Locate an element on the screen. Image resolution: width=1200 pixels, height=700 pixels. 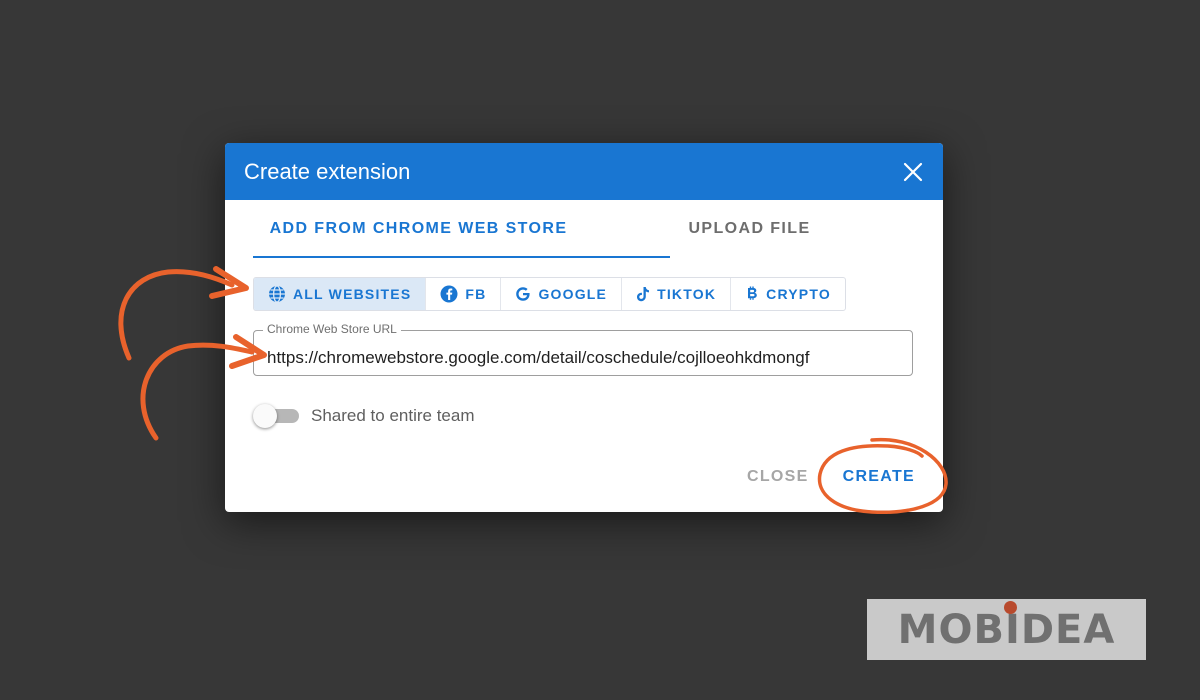
tab-bar: ADD FROM CHROME WEB STORE UPLOAD FILE is located at coordinates (584, 229).